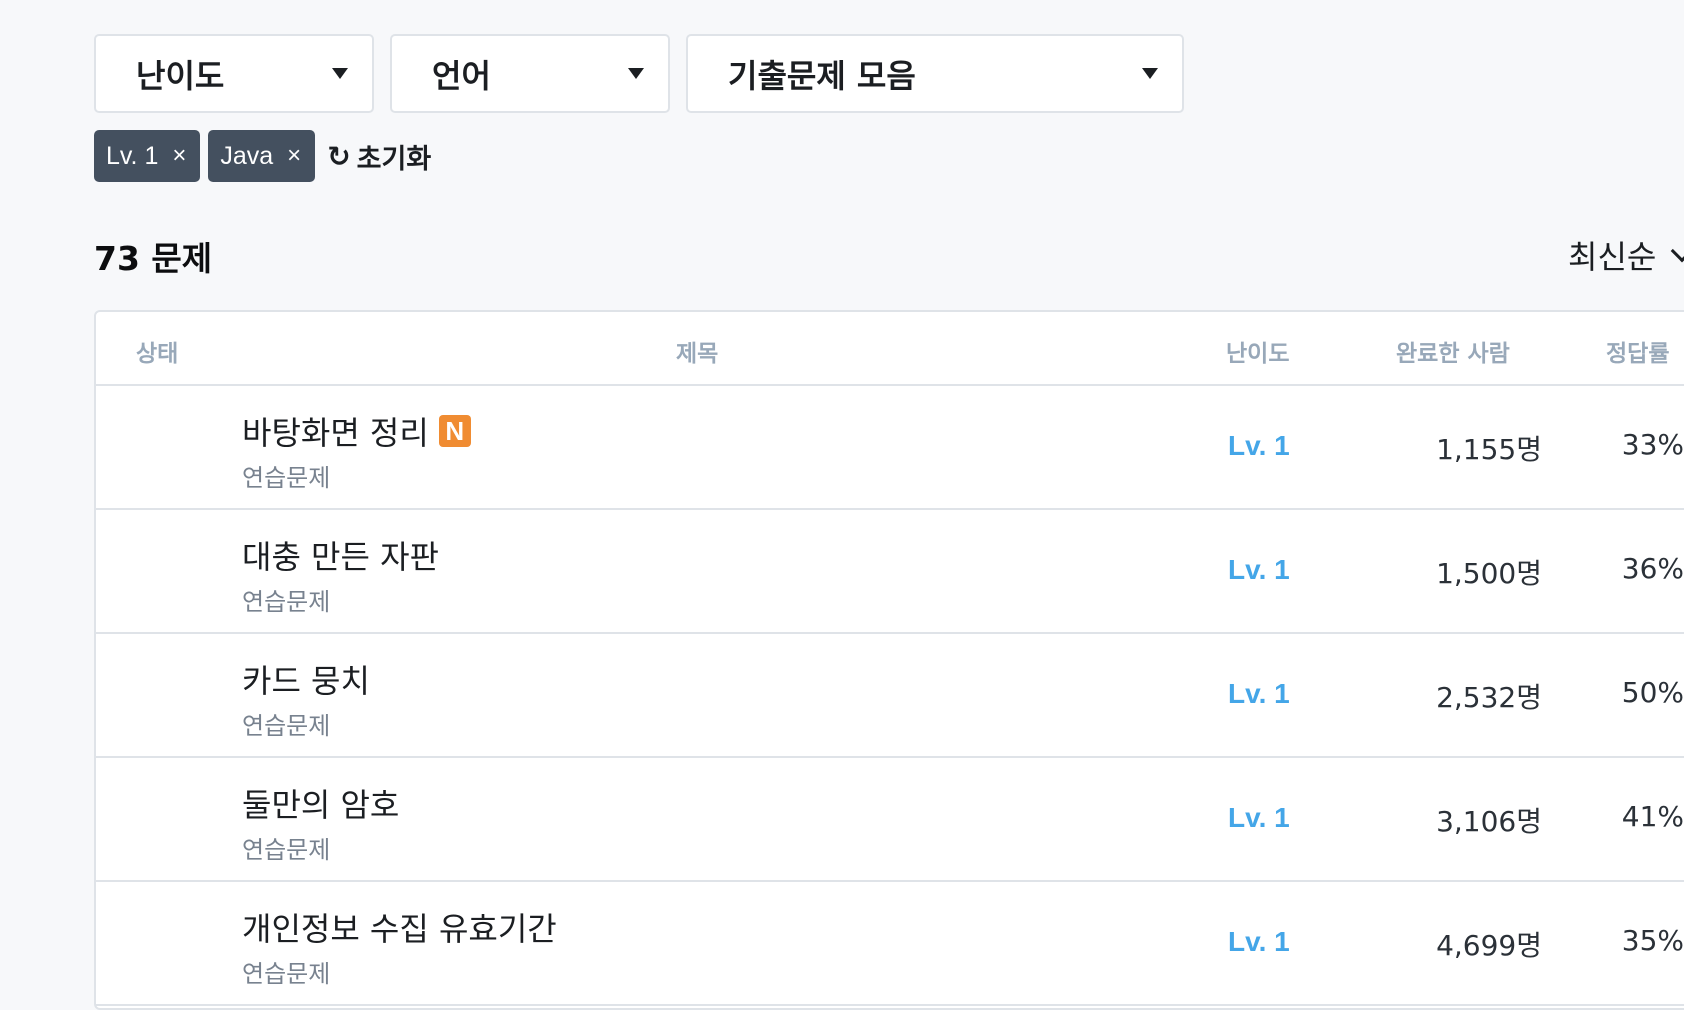  Describe the element at coordinates (1612, 257) in the screenshot. I see `sort-label: 최신순` at that location.